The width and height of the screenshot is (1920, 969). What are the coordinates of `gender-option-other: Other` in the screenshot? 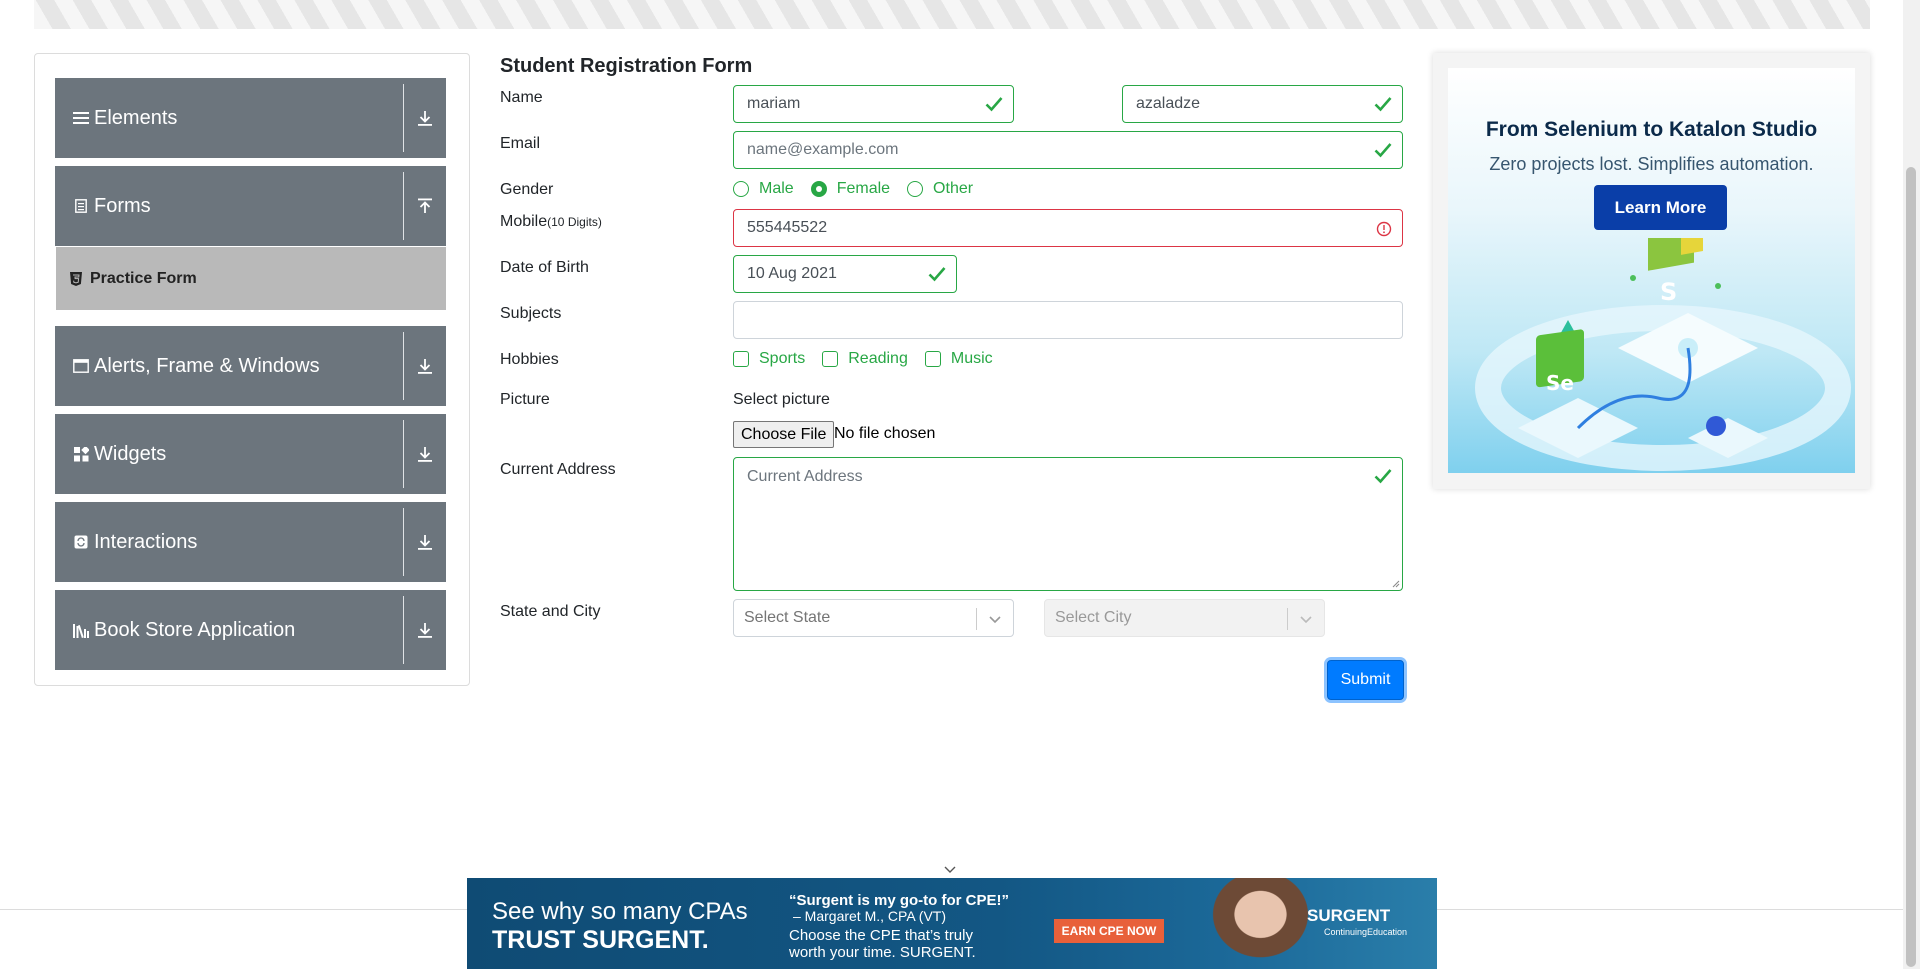 It's located at (940, 189).